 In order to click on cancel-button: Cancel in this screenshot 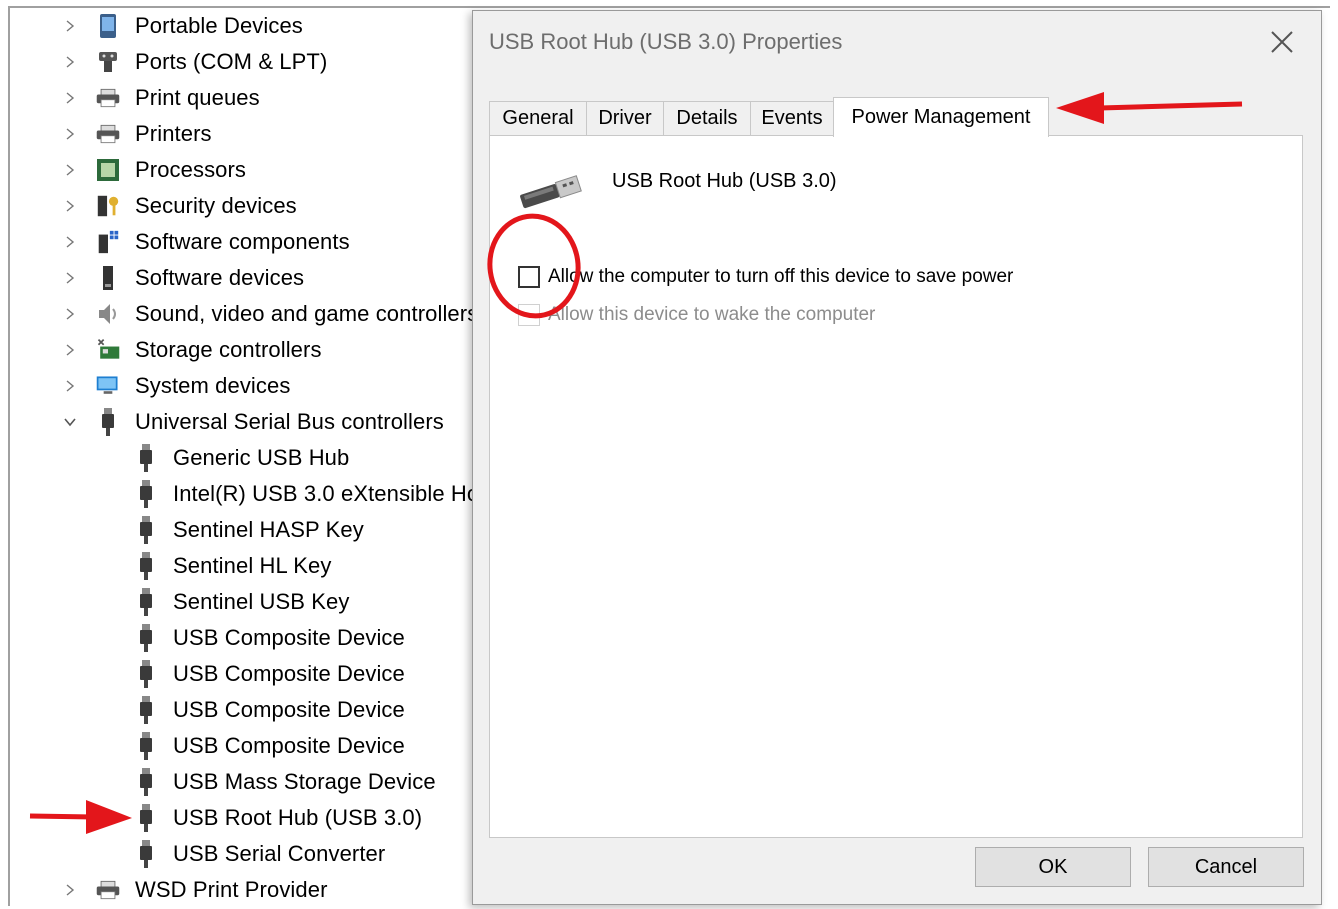, I will do `click(1226, 867)`.